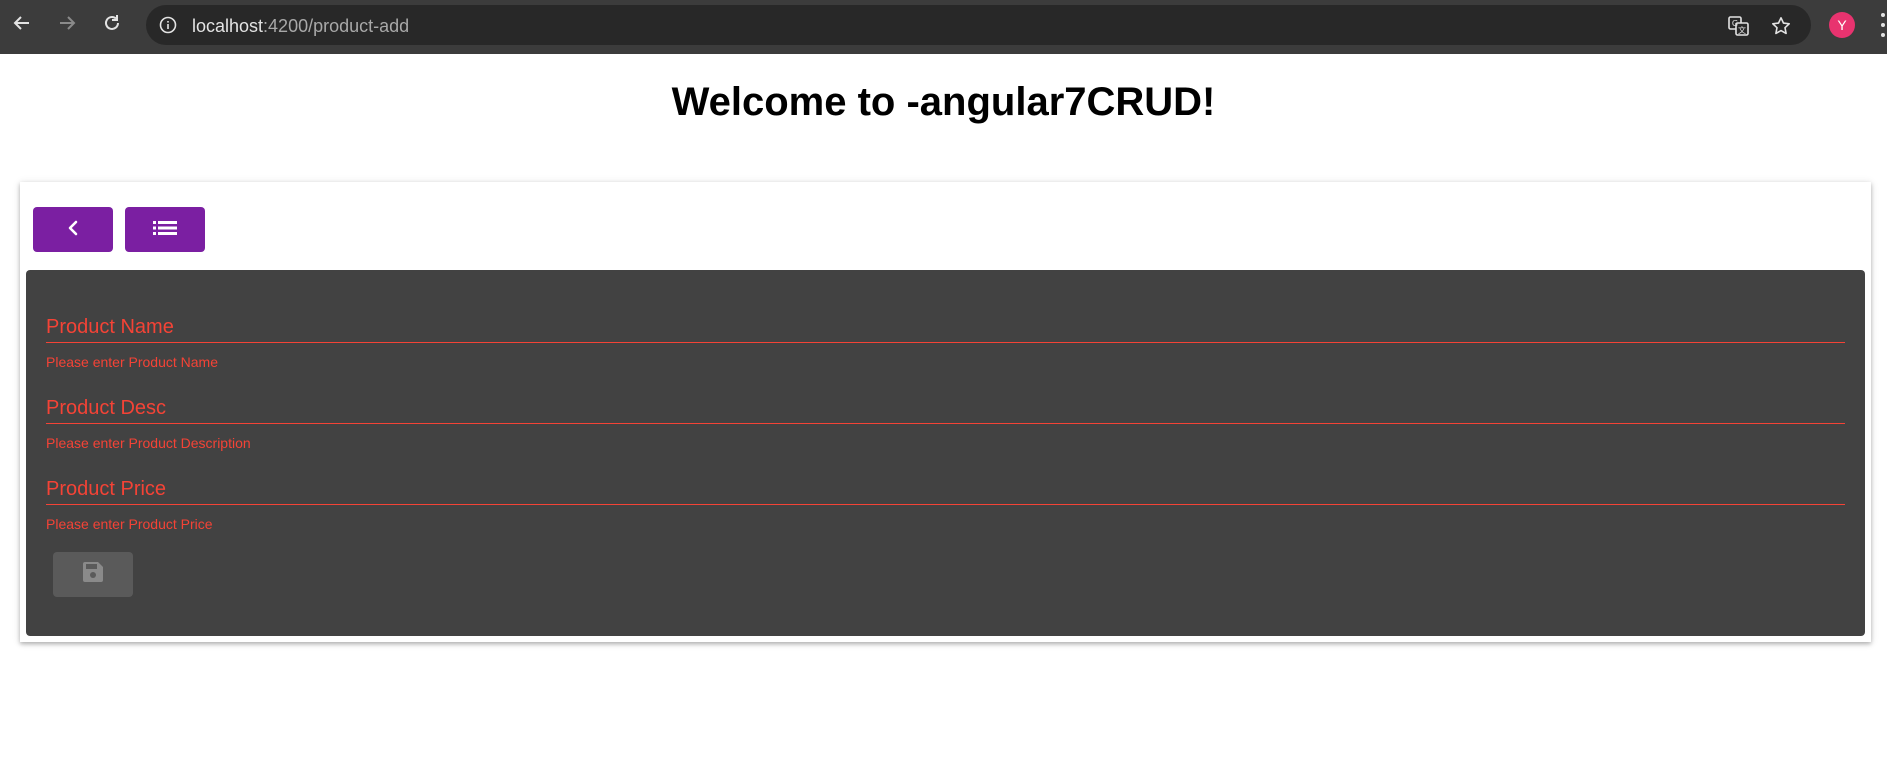  Describe the element at coordinates (1735, 23) in the screenshot. I see `svg-text: G` at that location.